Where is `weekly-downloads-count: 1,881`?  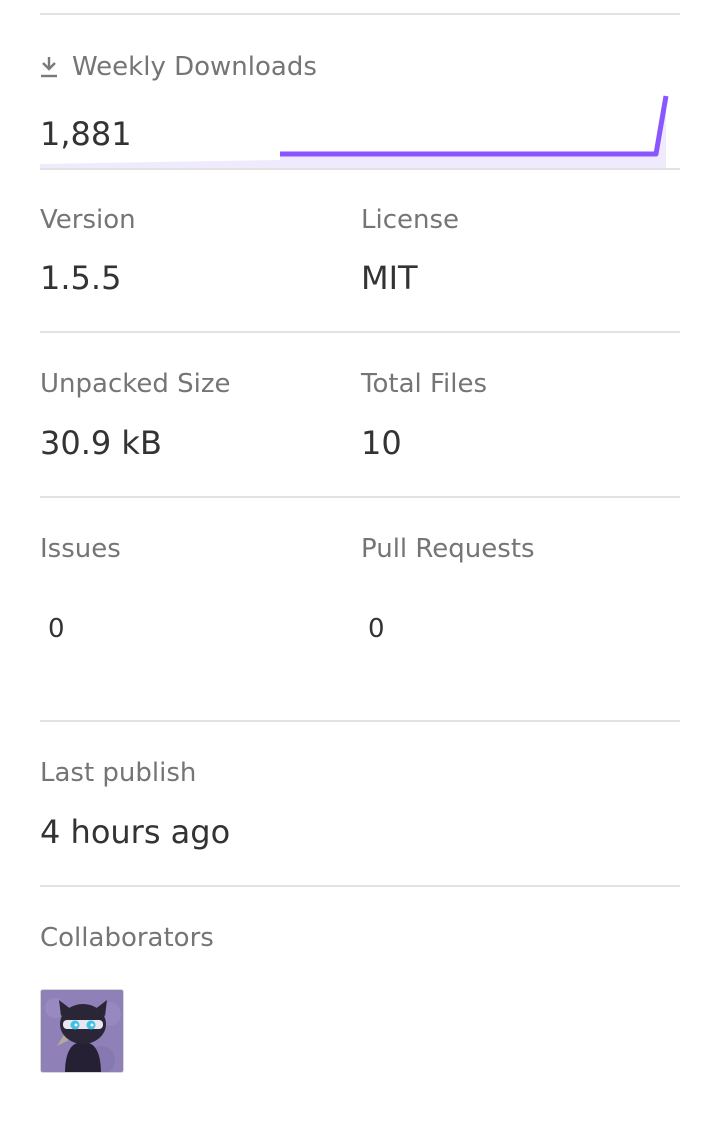 weekly-downloads-count: 1,881 is located at coordinates (86, 134).